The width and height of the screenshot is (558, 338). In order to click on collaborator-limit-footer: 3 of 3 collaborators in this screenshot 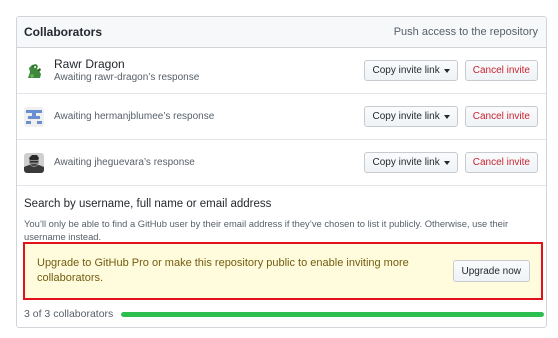, I will do `click(284, 314)`.